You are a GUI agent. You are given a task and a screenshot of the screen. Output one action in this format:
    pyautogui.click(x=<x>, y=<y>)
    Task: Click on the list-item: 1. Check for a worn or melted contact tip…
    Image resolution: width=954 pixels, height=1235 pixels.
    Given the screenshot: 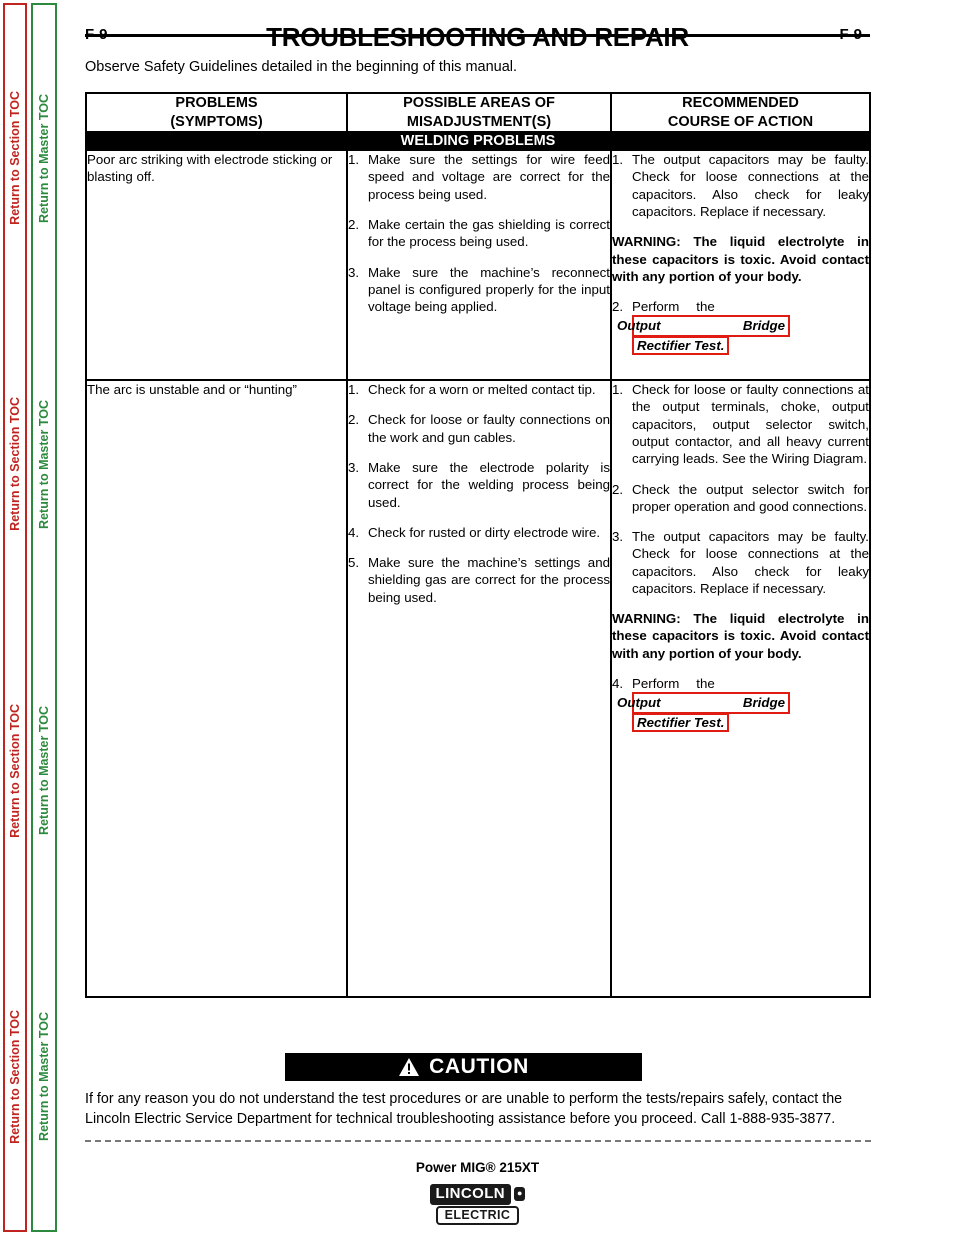 What is the action you would take?
    pyautogui.click(x=479, y=389)
    